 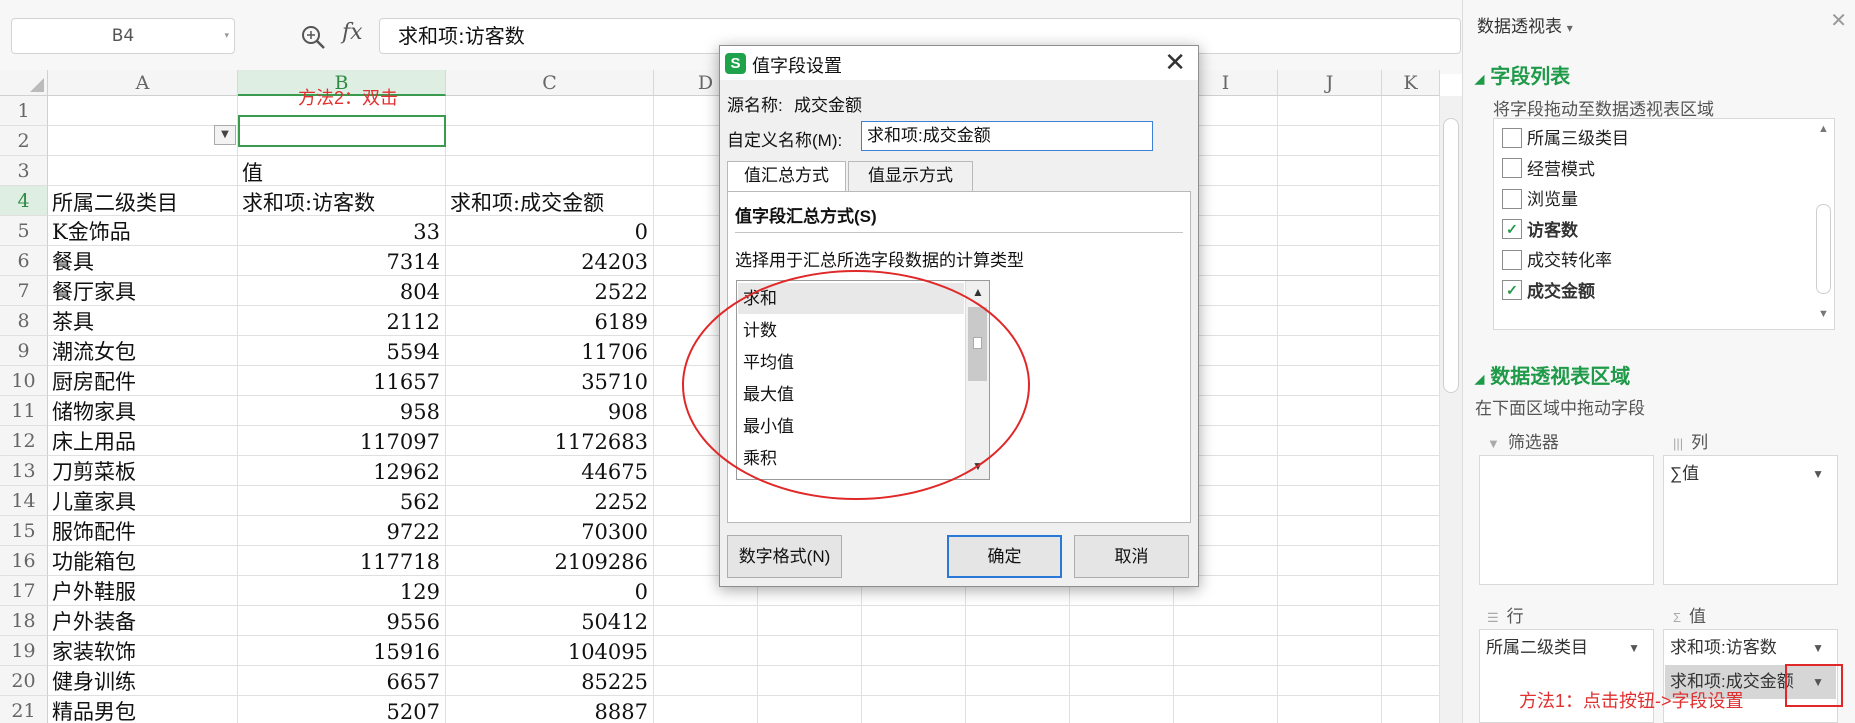 What do you see at coordinates (1131, 556) in the screenshot?
I see `cancel-button: 取消` at bounding box center [1131, 556].